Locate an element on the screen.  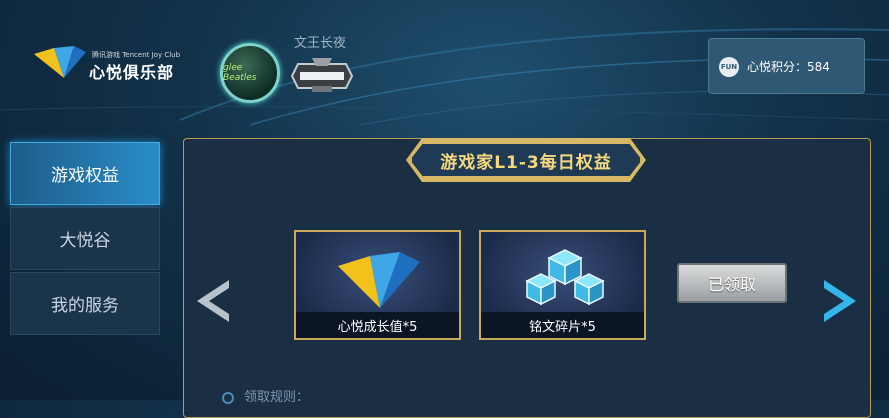
reward-card: 铭文碎片*5 is located at coordinates (562, 285).